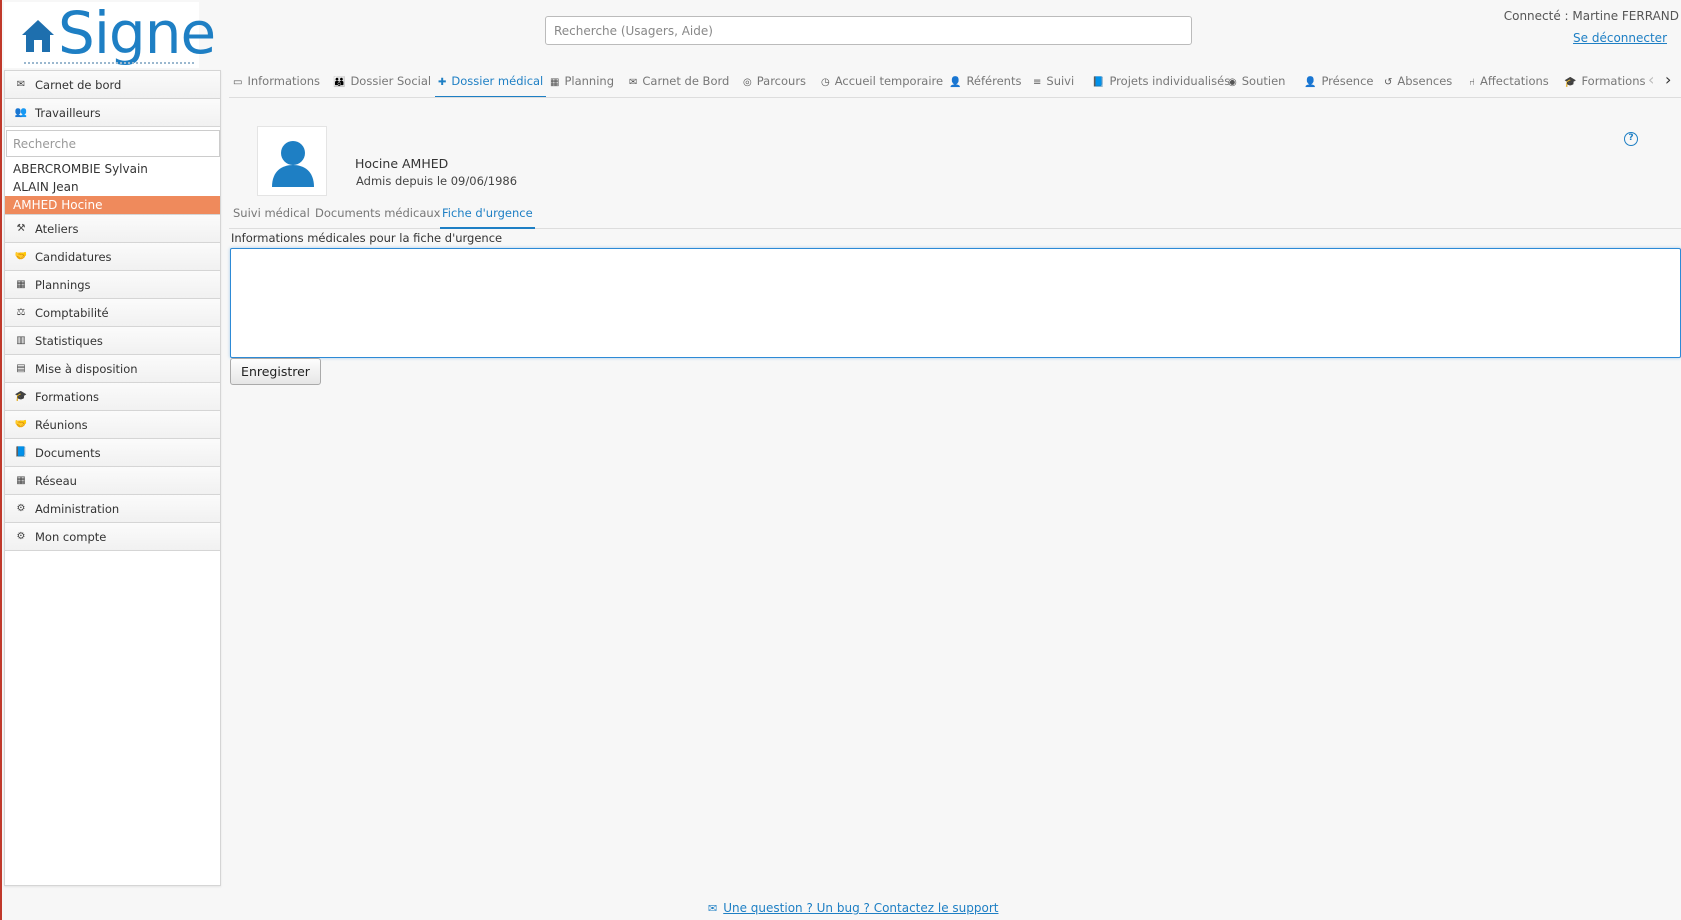 The width and height of the screenshot is (1681, 920). What do you see at coordinates (868, 30) in the screenshot?
I see `global-search-input` at bounding box center [868, 30].